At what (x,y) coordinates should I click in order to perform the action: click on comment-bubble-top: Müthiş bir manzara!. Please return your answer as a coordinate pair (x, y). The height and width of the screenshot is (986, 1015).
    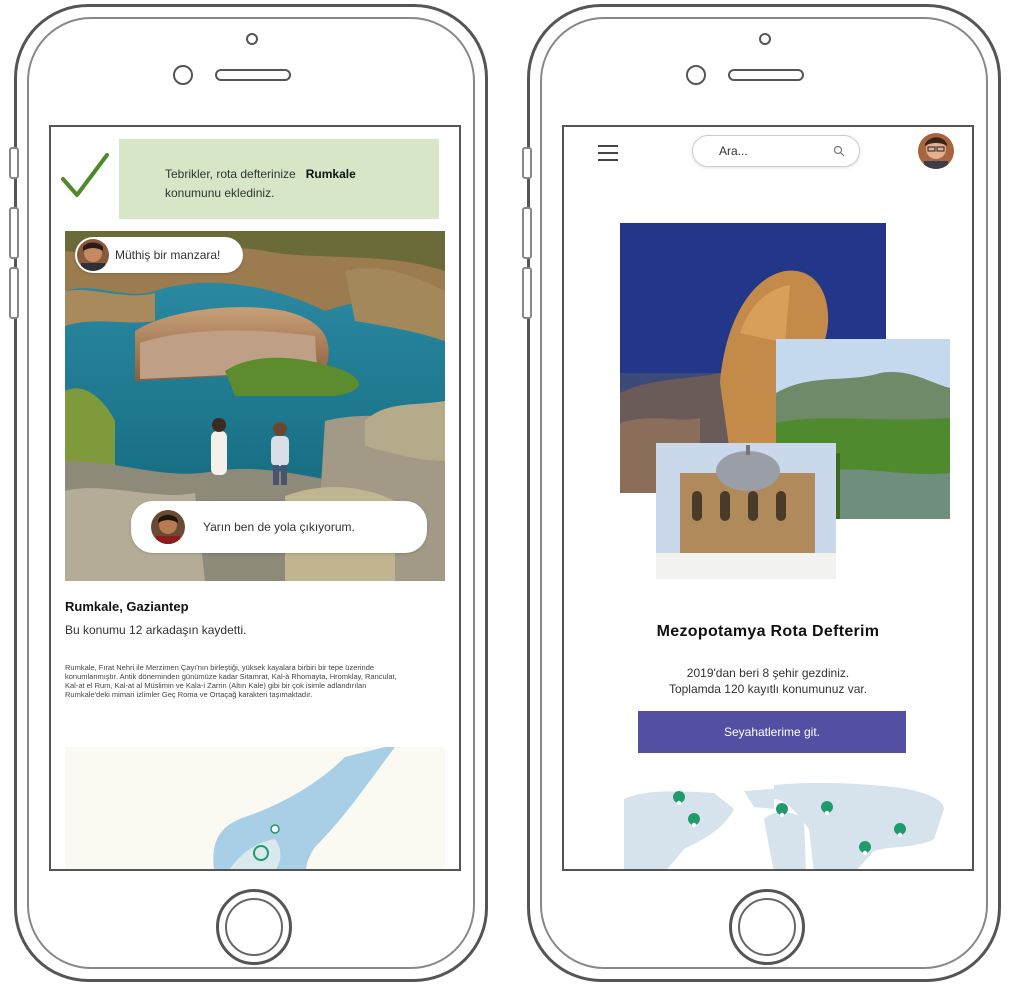
    Looking at the image, I should click on (159, 255).